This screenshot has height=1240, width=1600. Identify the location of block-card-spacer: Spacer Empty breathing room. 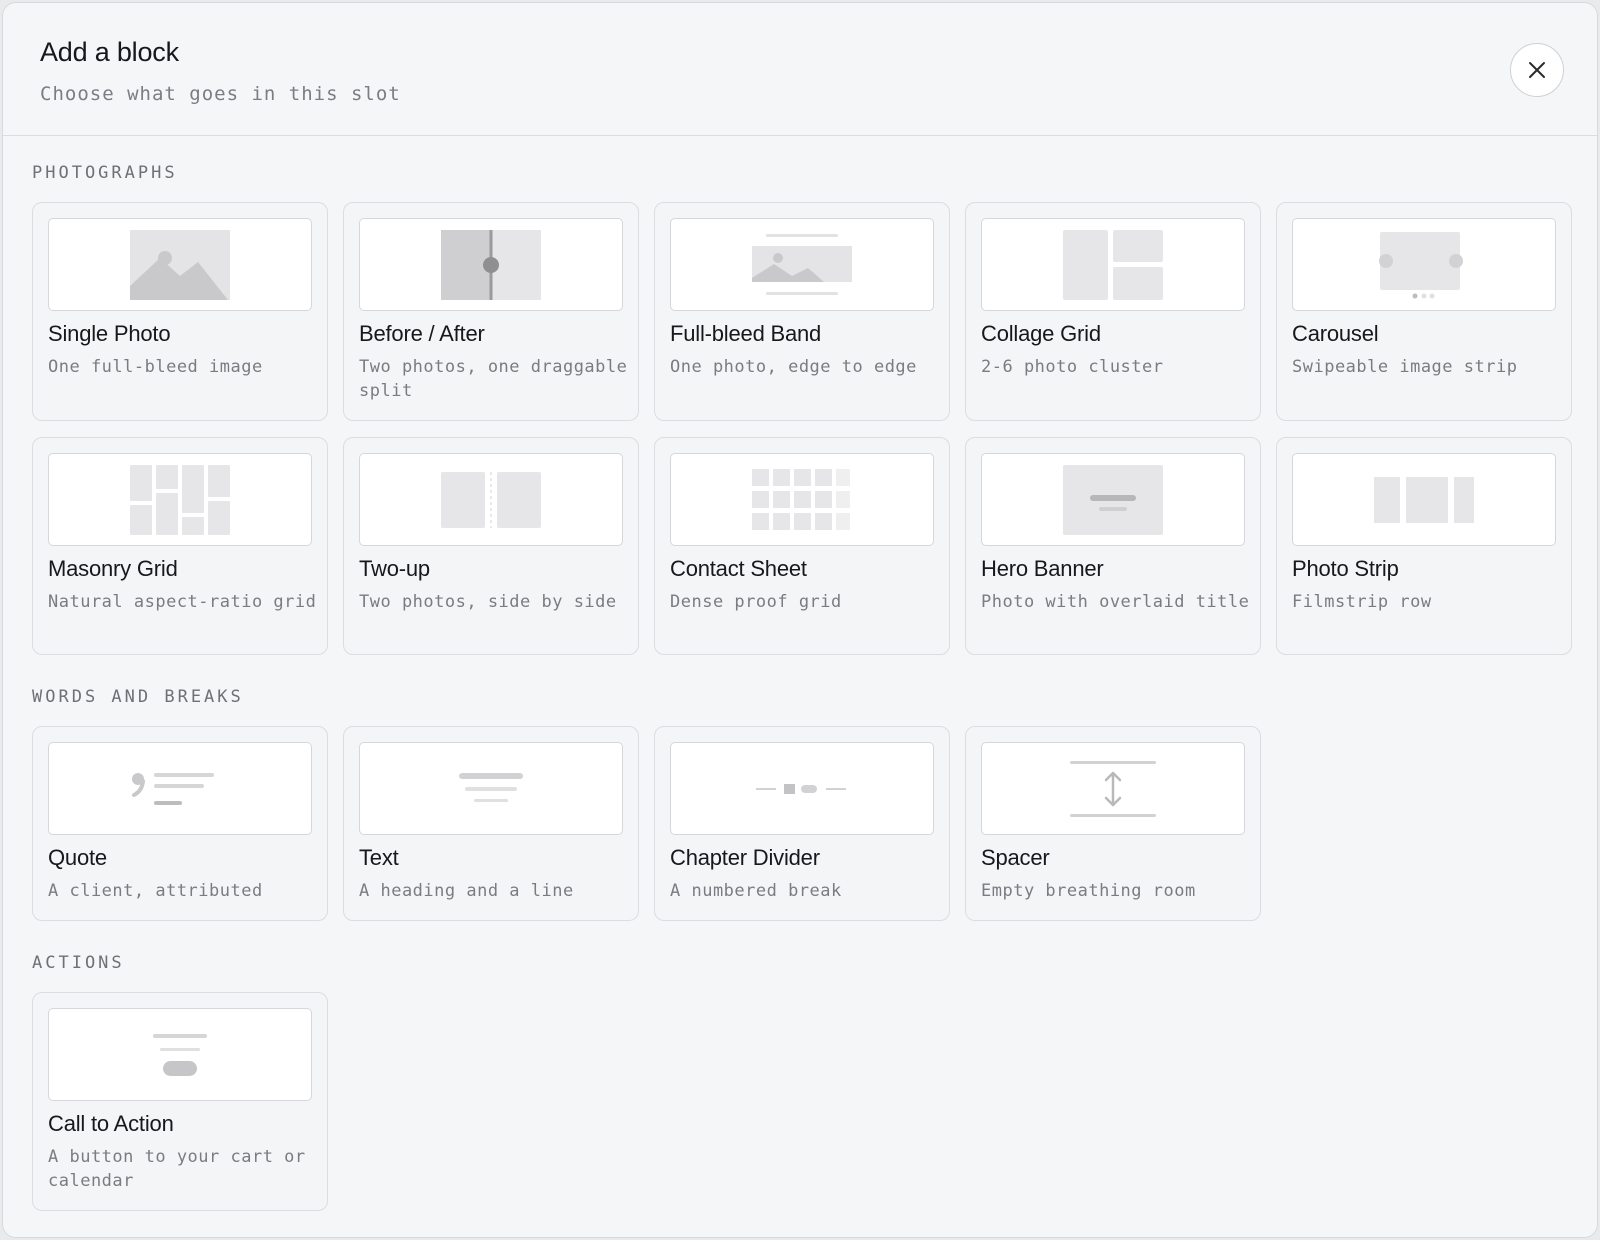
(1113, 823).